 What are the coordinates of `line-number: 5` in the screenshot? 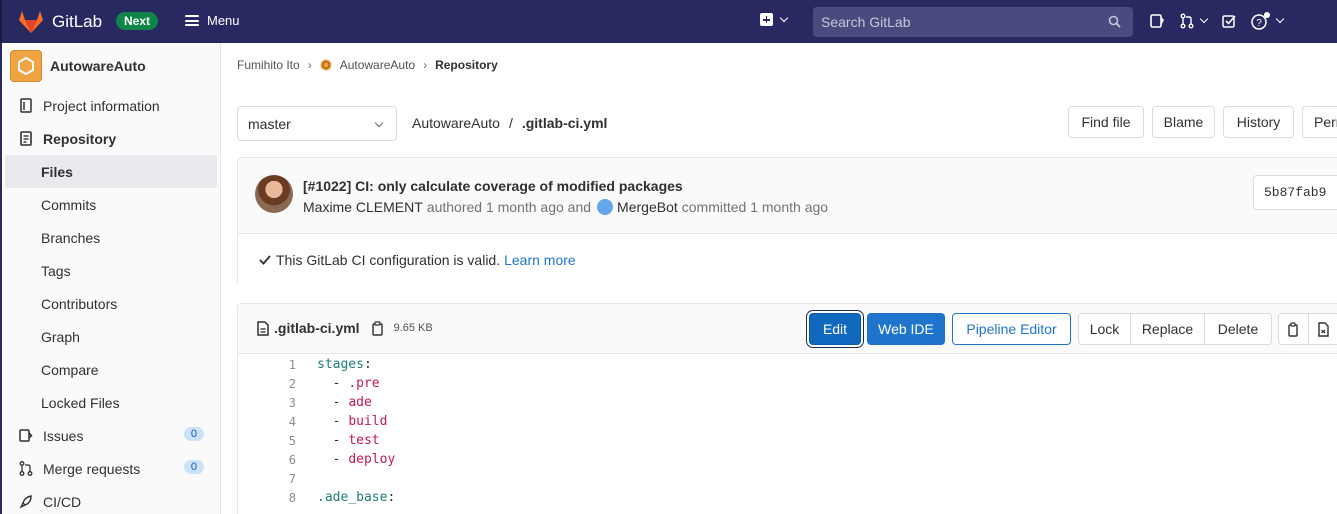 It's located at (267, 441).